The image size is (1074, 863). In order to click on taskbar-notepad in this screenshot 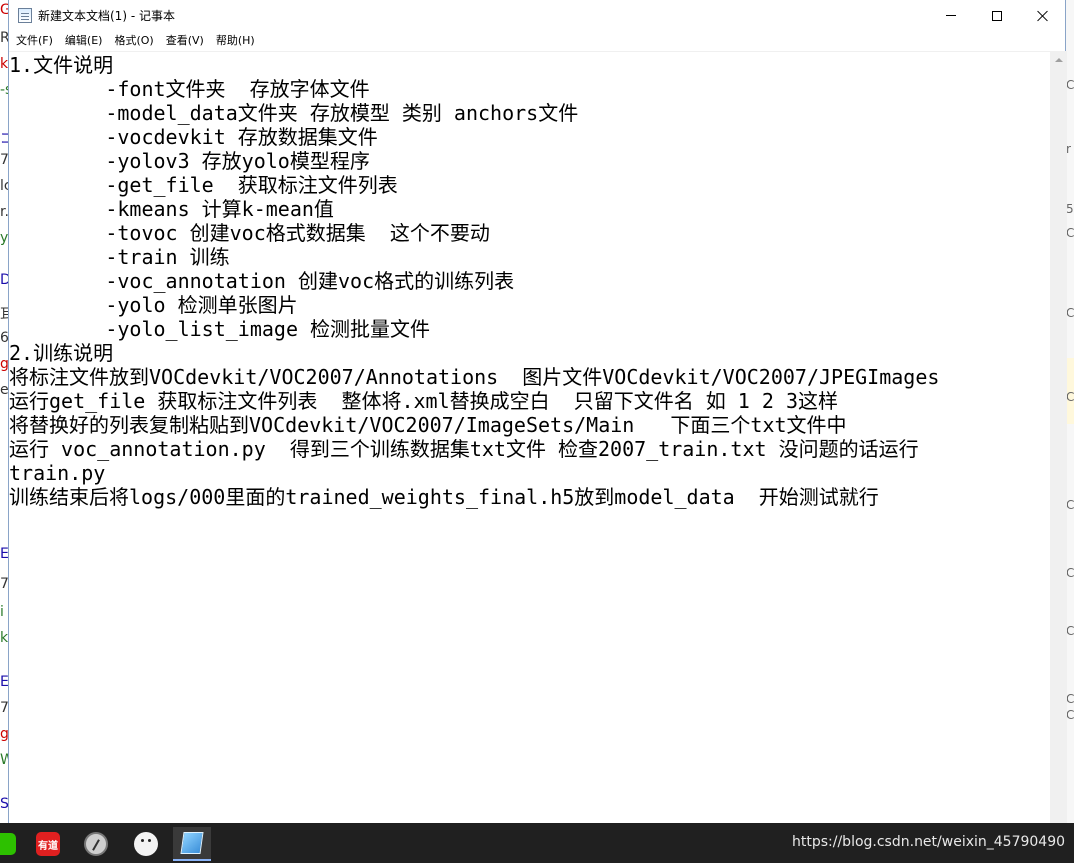, I will do `click(192, 844)`.